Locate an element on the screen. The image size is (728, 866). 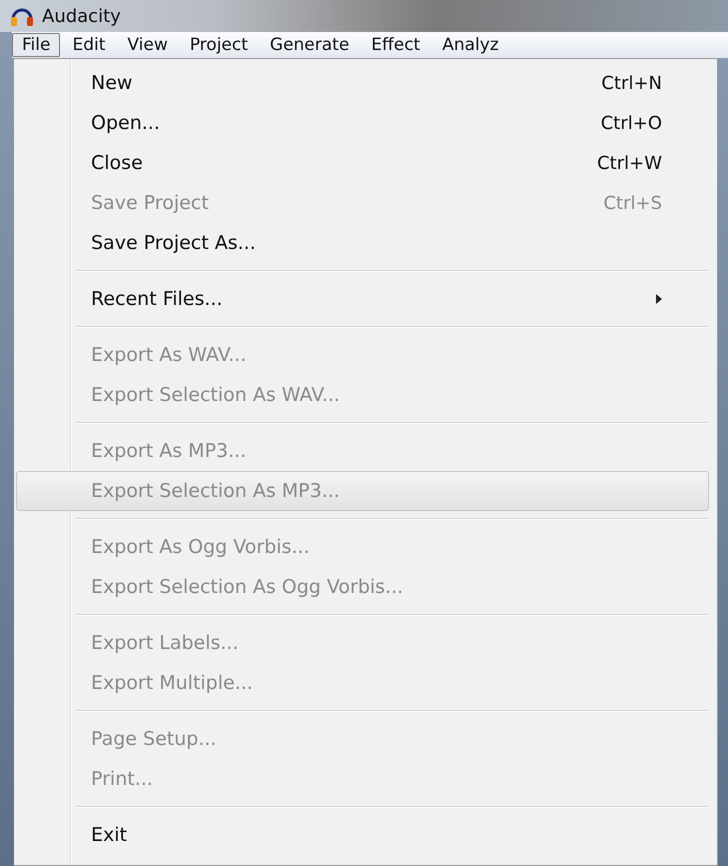
menu-item: Exit is located at coordinates (362, 835).